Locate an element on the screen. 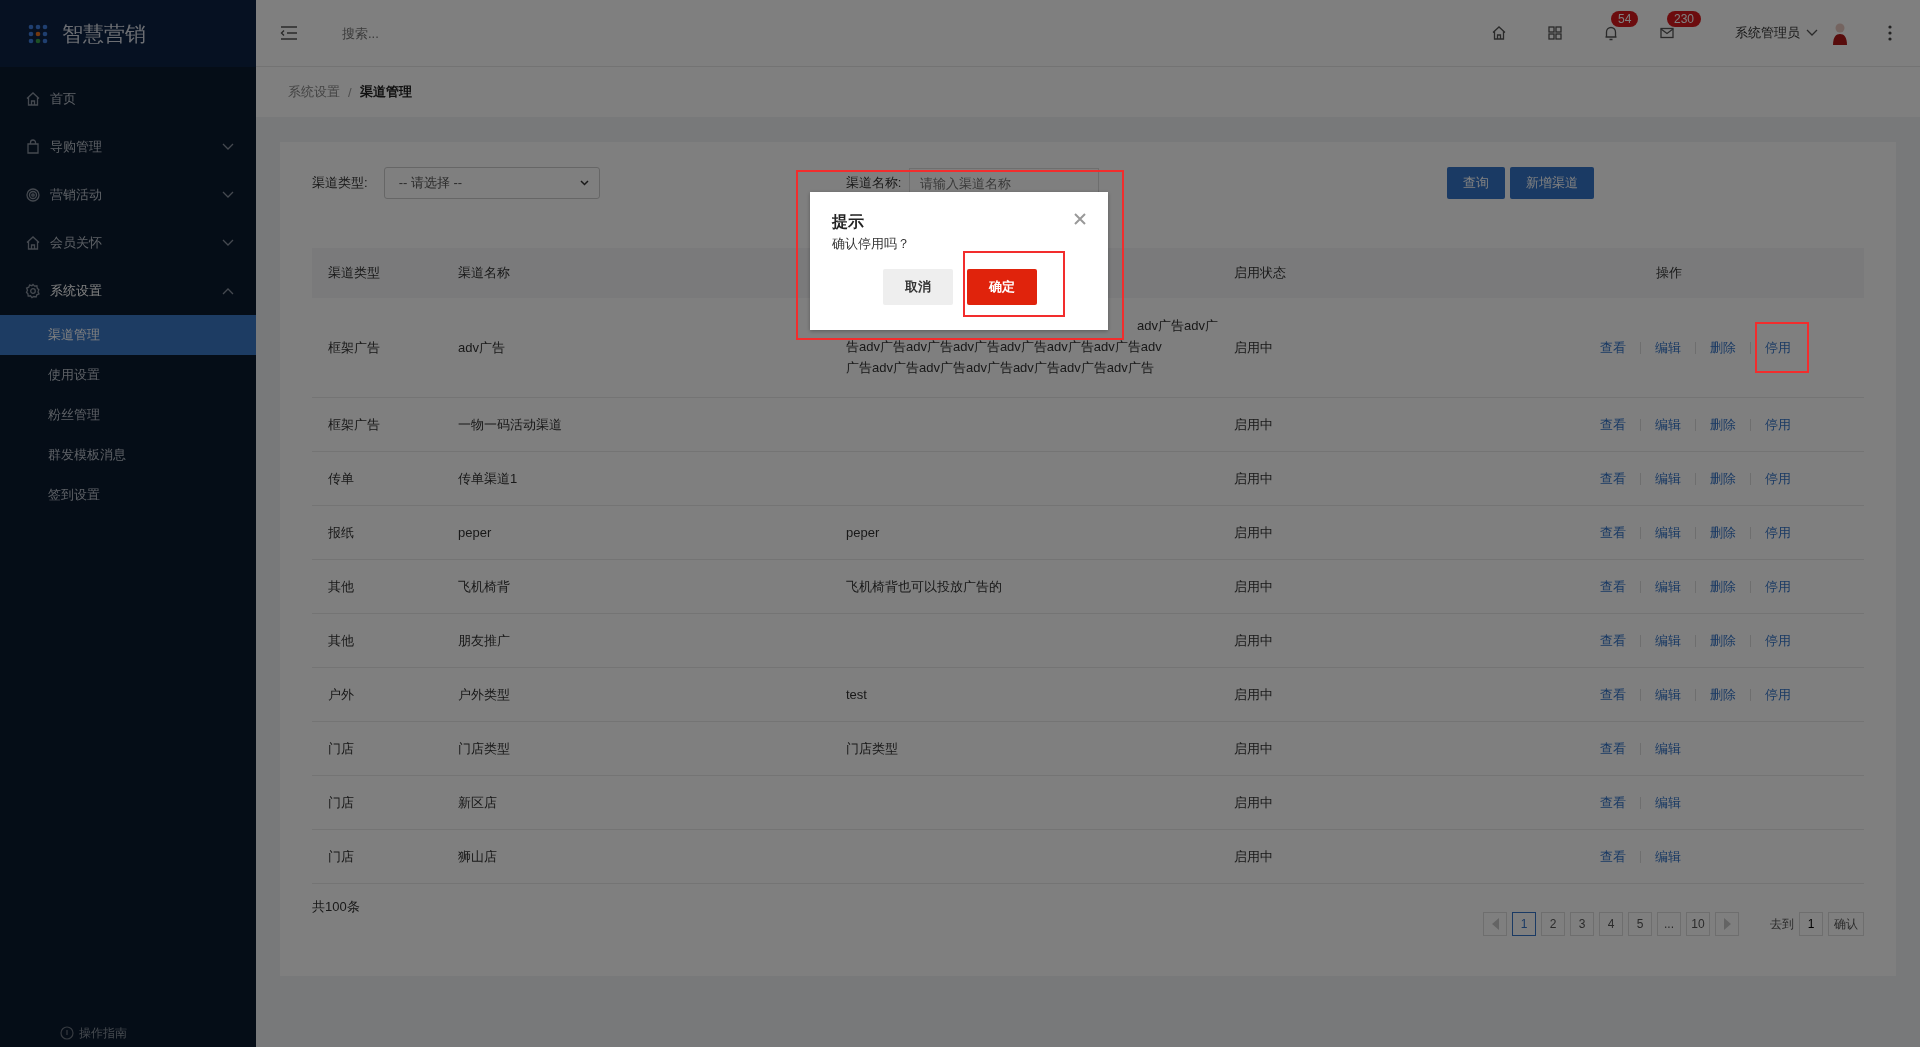 The image size is (1920, 1047). table-cell-text: 狮山店 is located at coordinates (478, 856).